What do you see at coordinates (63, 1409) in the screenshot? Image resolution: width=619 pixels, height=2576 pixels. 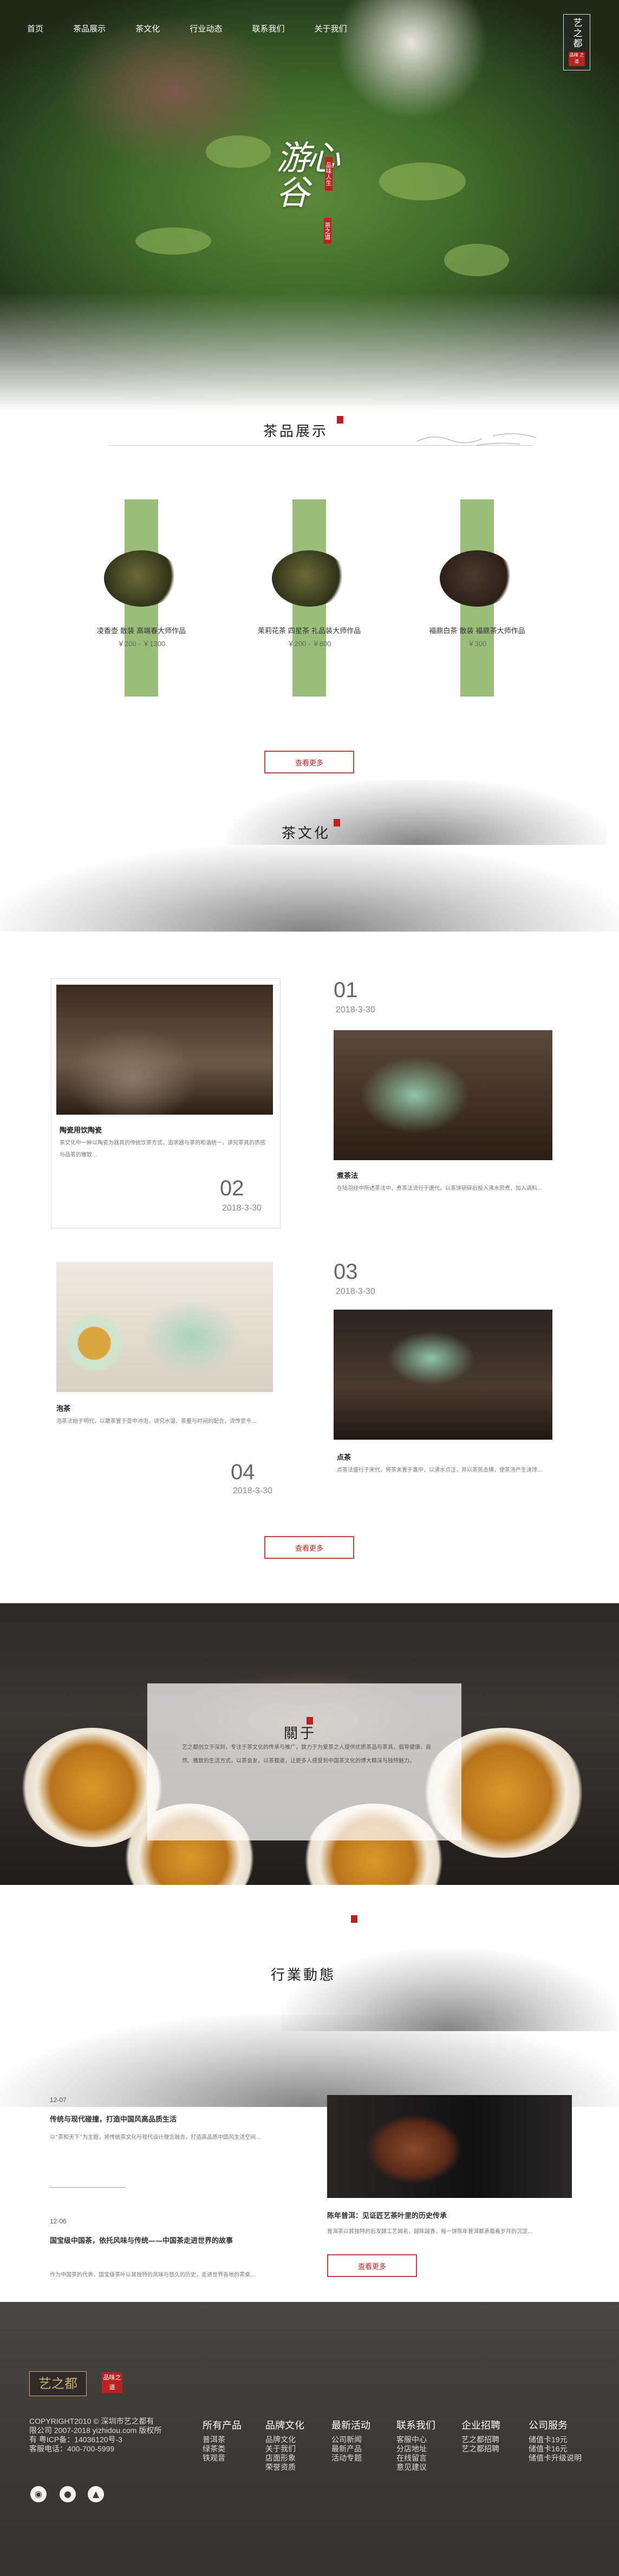 I see `card-title: 泡茶` at bounding box center [63, 1409].